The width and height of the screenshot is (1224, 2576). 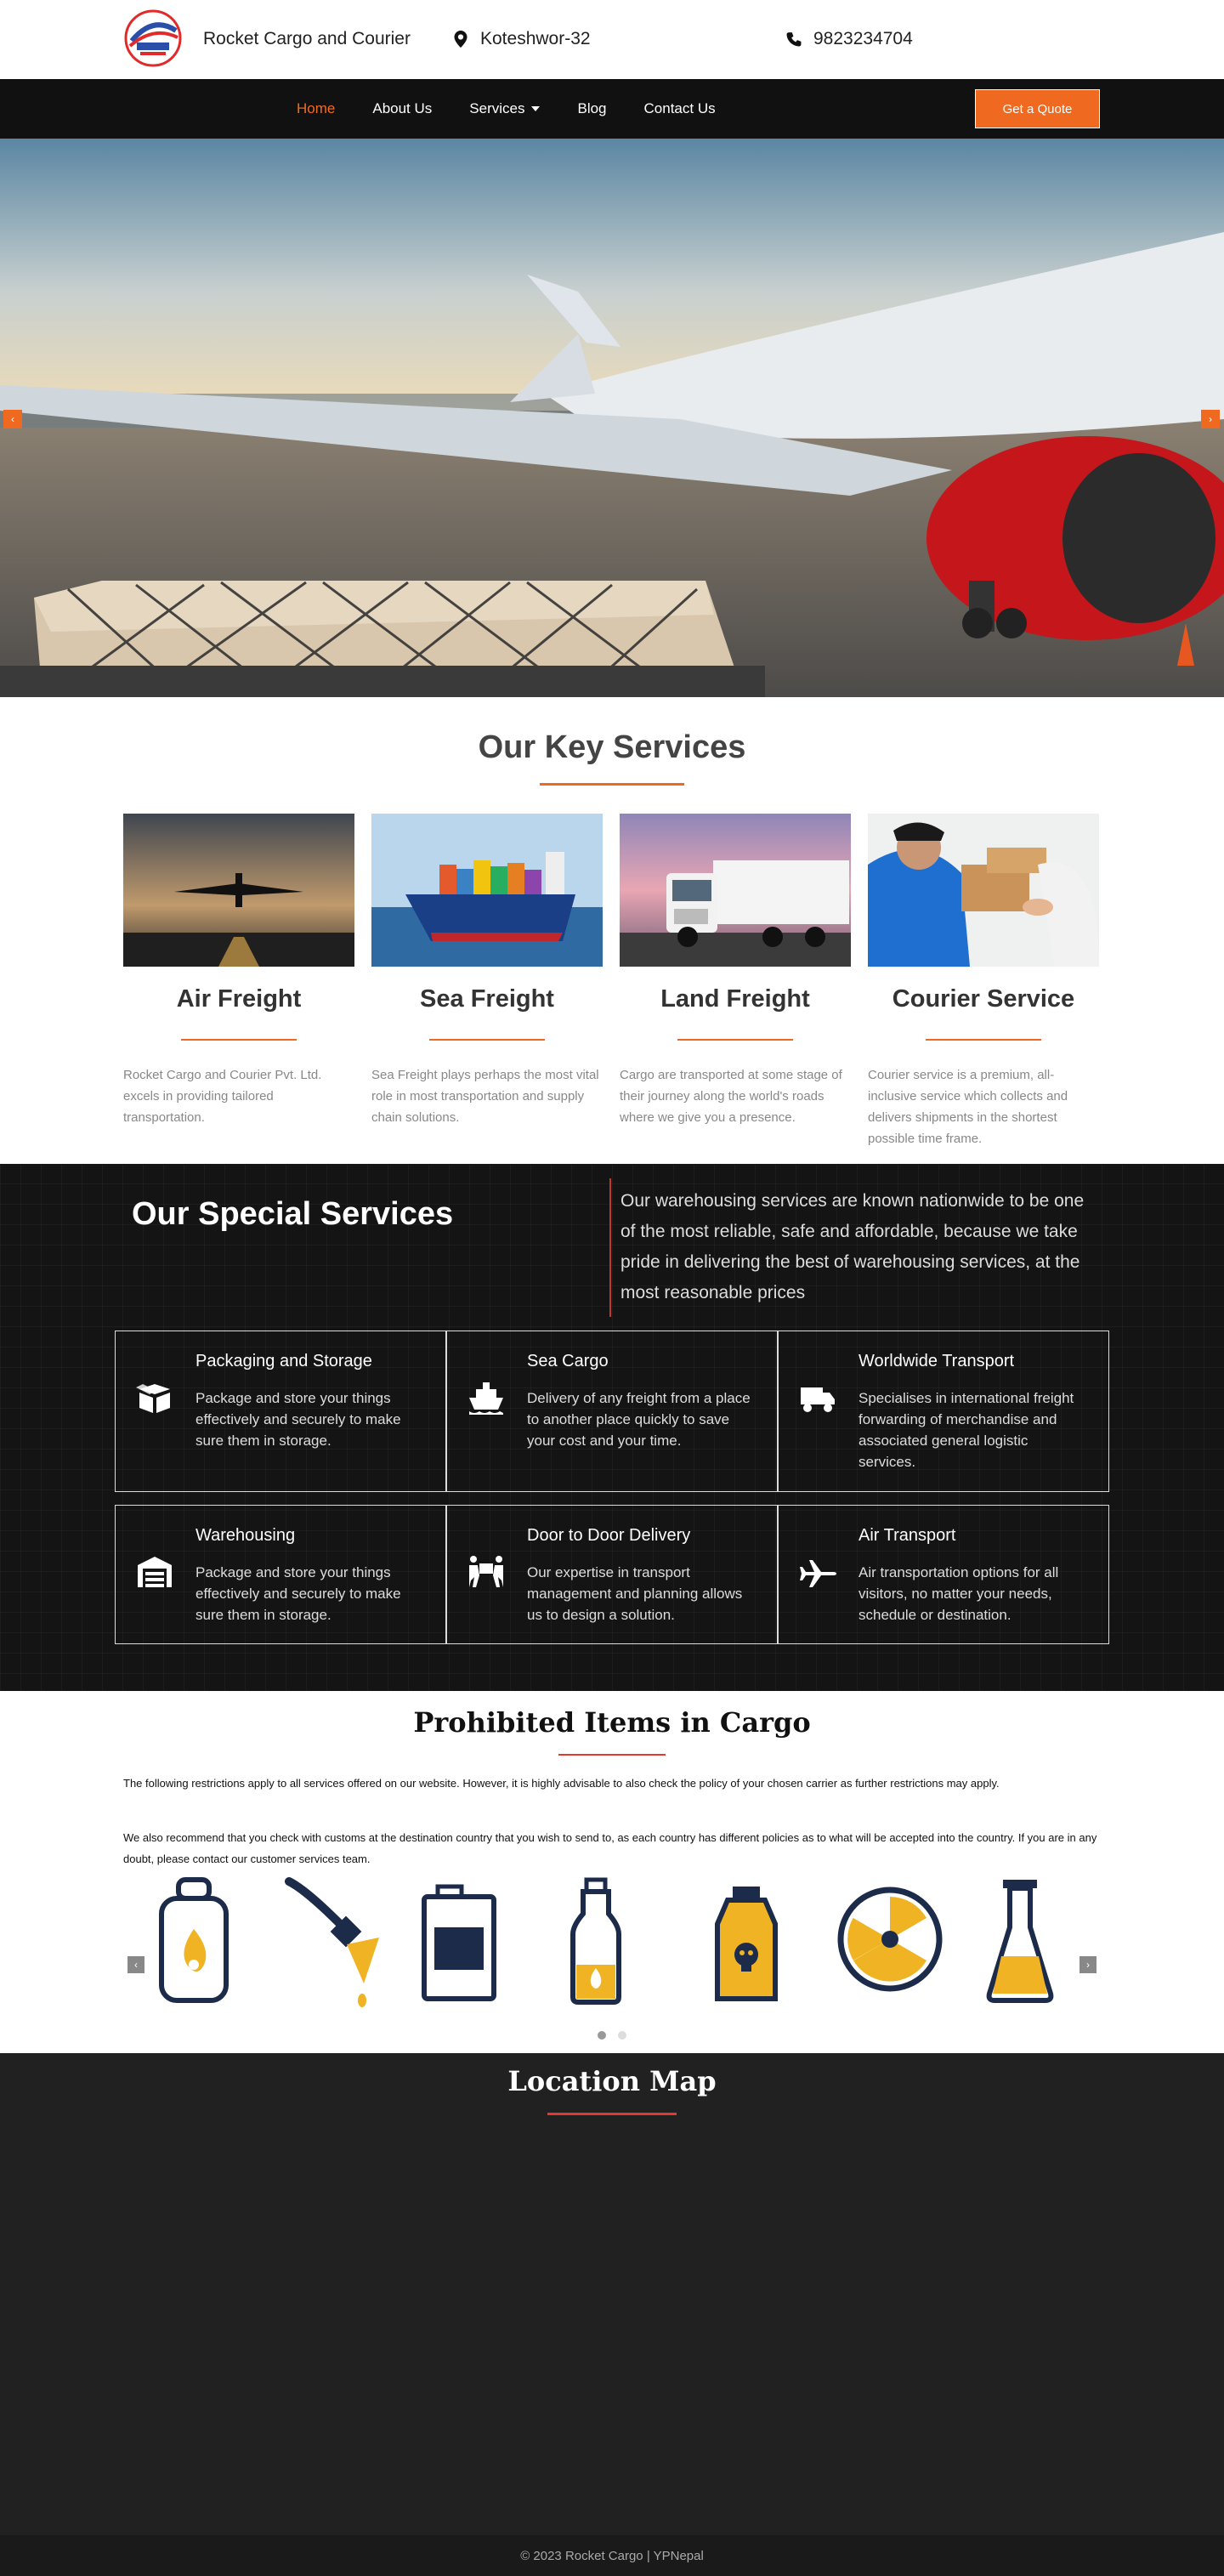 What do you see at coordinates (863, 39) in the screenshot?
I see `phone-text: 9823234704` at bounding box center [863, 39].